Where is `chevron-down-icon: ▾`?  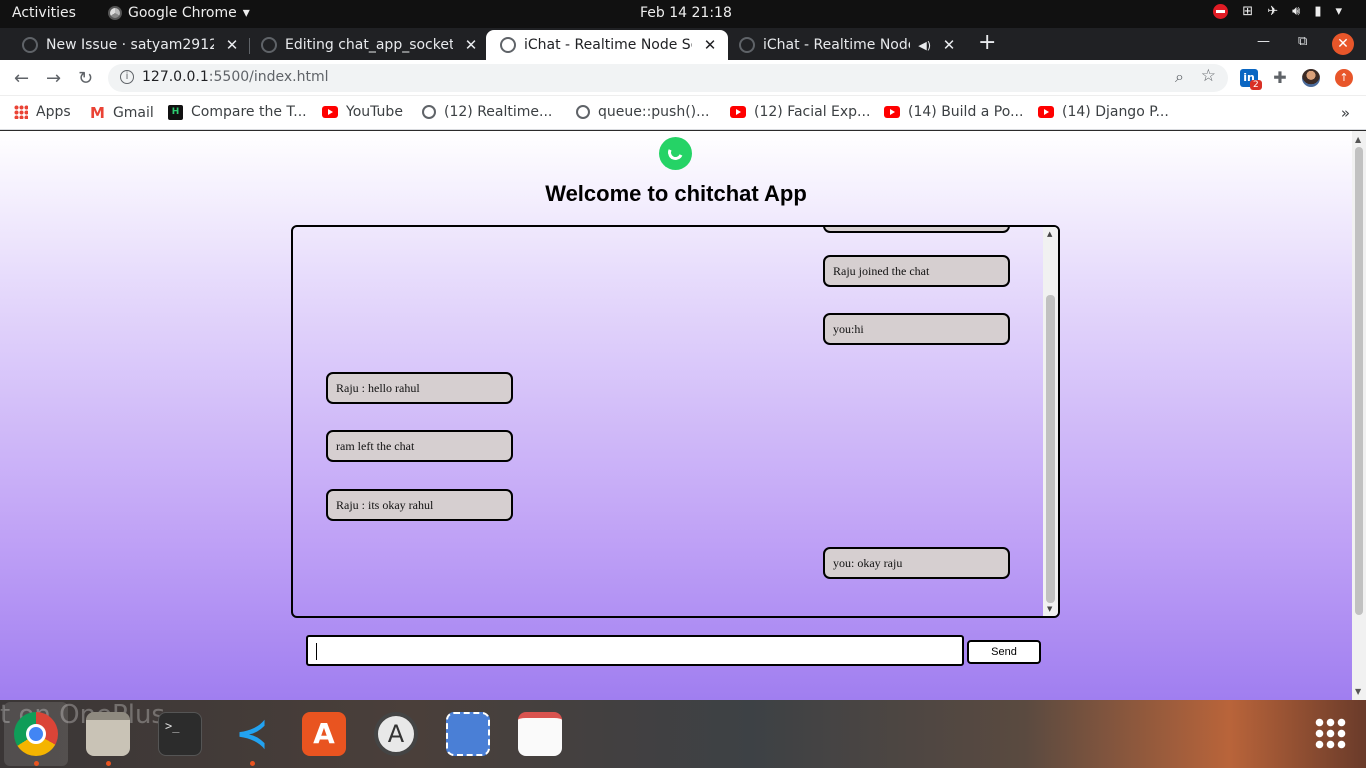 chevron-down-icon: ▾ is located at coordinates (1338, 11).